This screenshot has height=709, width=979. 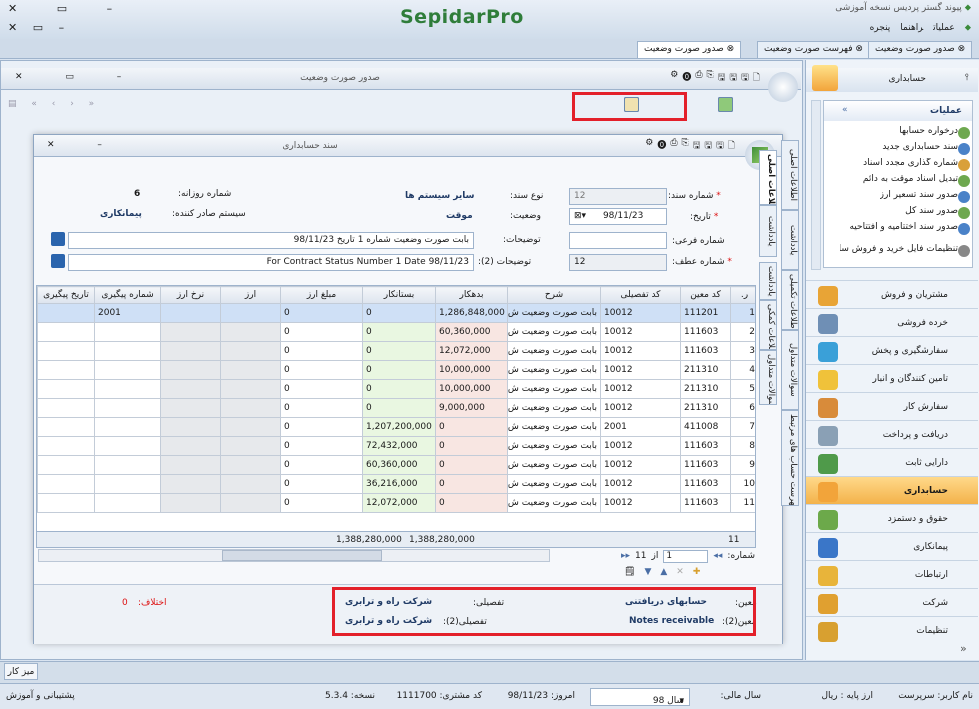 What do you see at coordinates (39, 27) in the screenshot?
I see `mdi-controls: ✕ ▭ –` at bounding box center [39, 27].